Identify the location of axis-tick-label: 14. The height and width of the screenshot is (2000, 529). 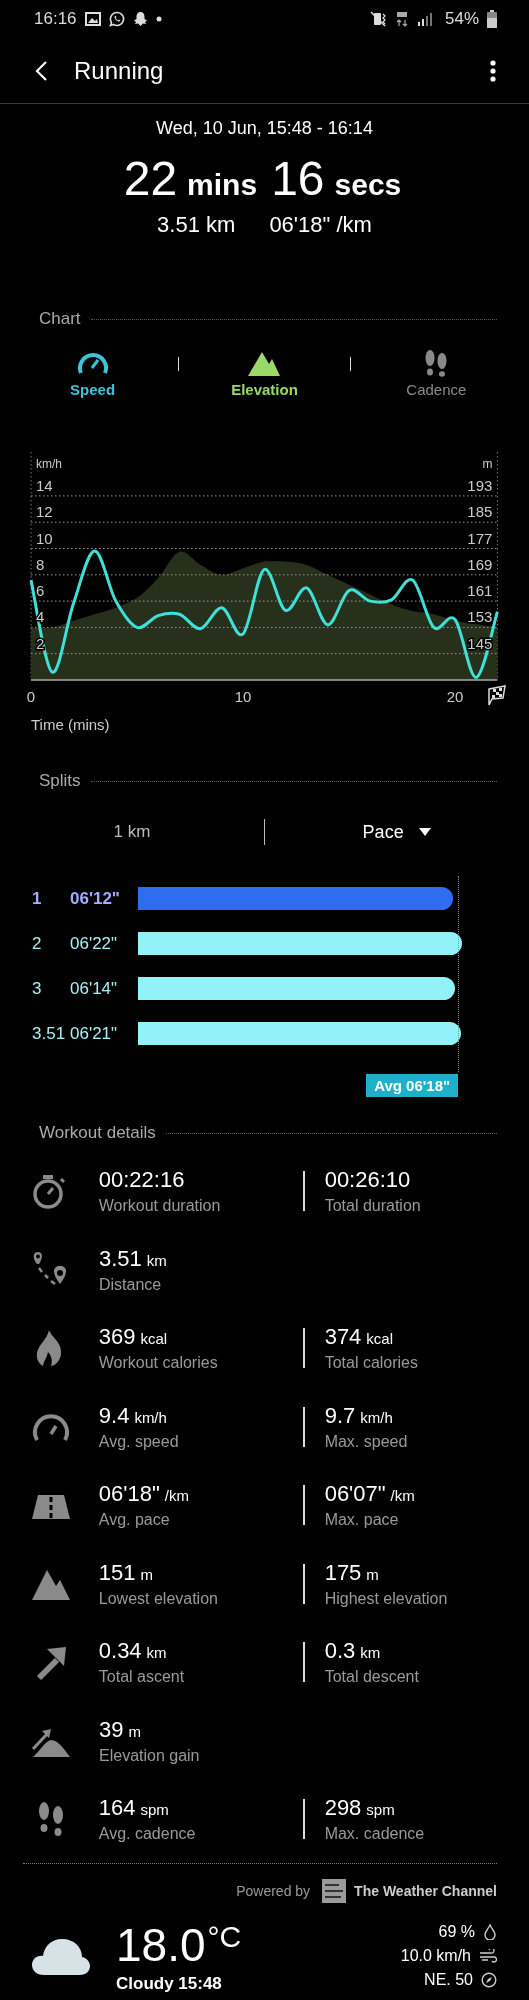
(44, 485).